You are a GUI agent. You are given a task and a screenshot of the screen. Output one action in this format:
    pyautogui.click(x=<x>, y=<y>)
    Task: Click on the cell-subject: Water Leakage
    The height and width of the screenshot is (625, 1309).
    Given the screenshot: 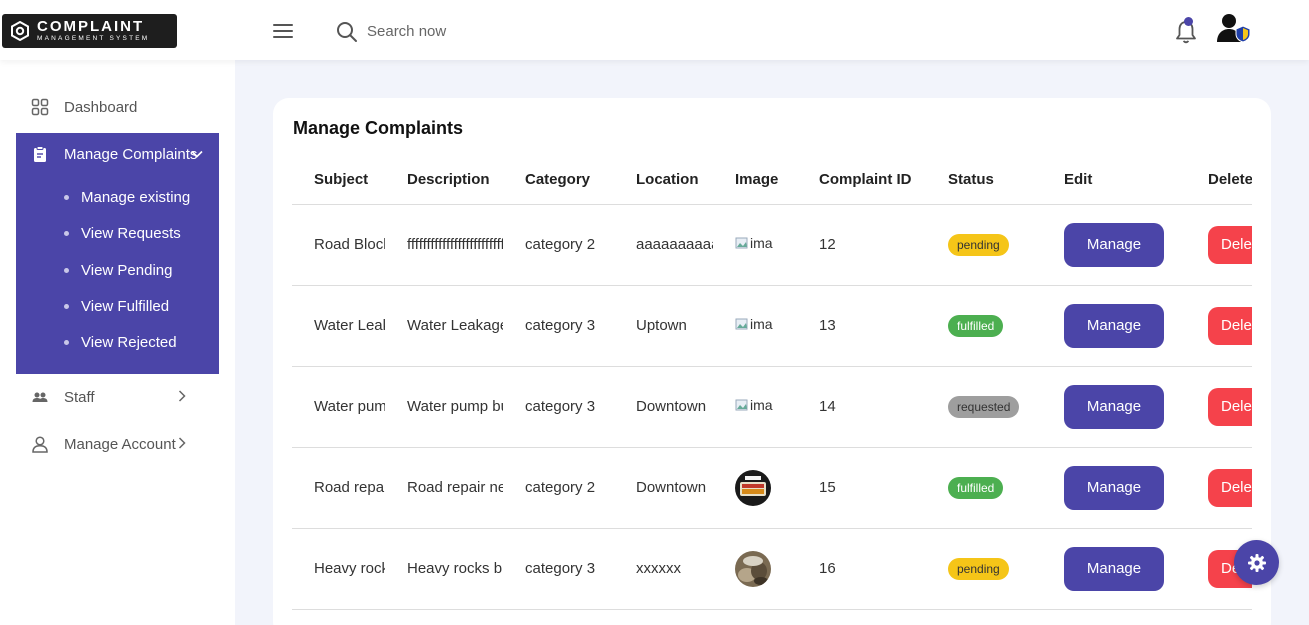 What is the action you would take?
    pyautogui.click(x=349, y=325)
    